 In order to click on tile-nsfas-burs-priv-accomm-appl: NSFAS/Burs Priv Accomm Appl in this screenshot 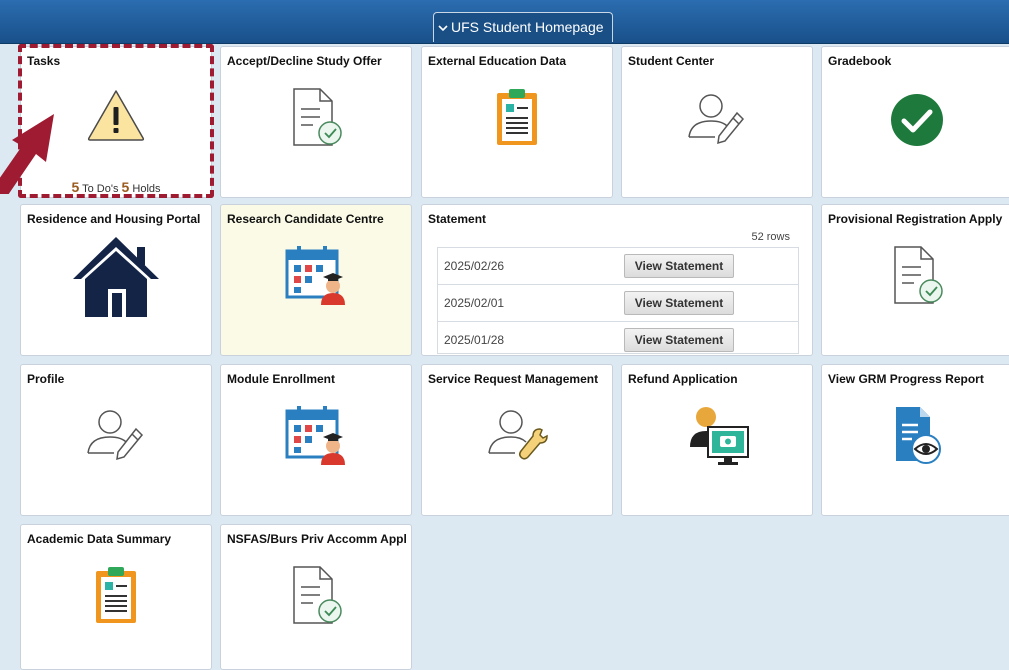, I will do `click(316, 597)`.